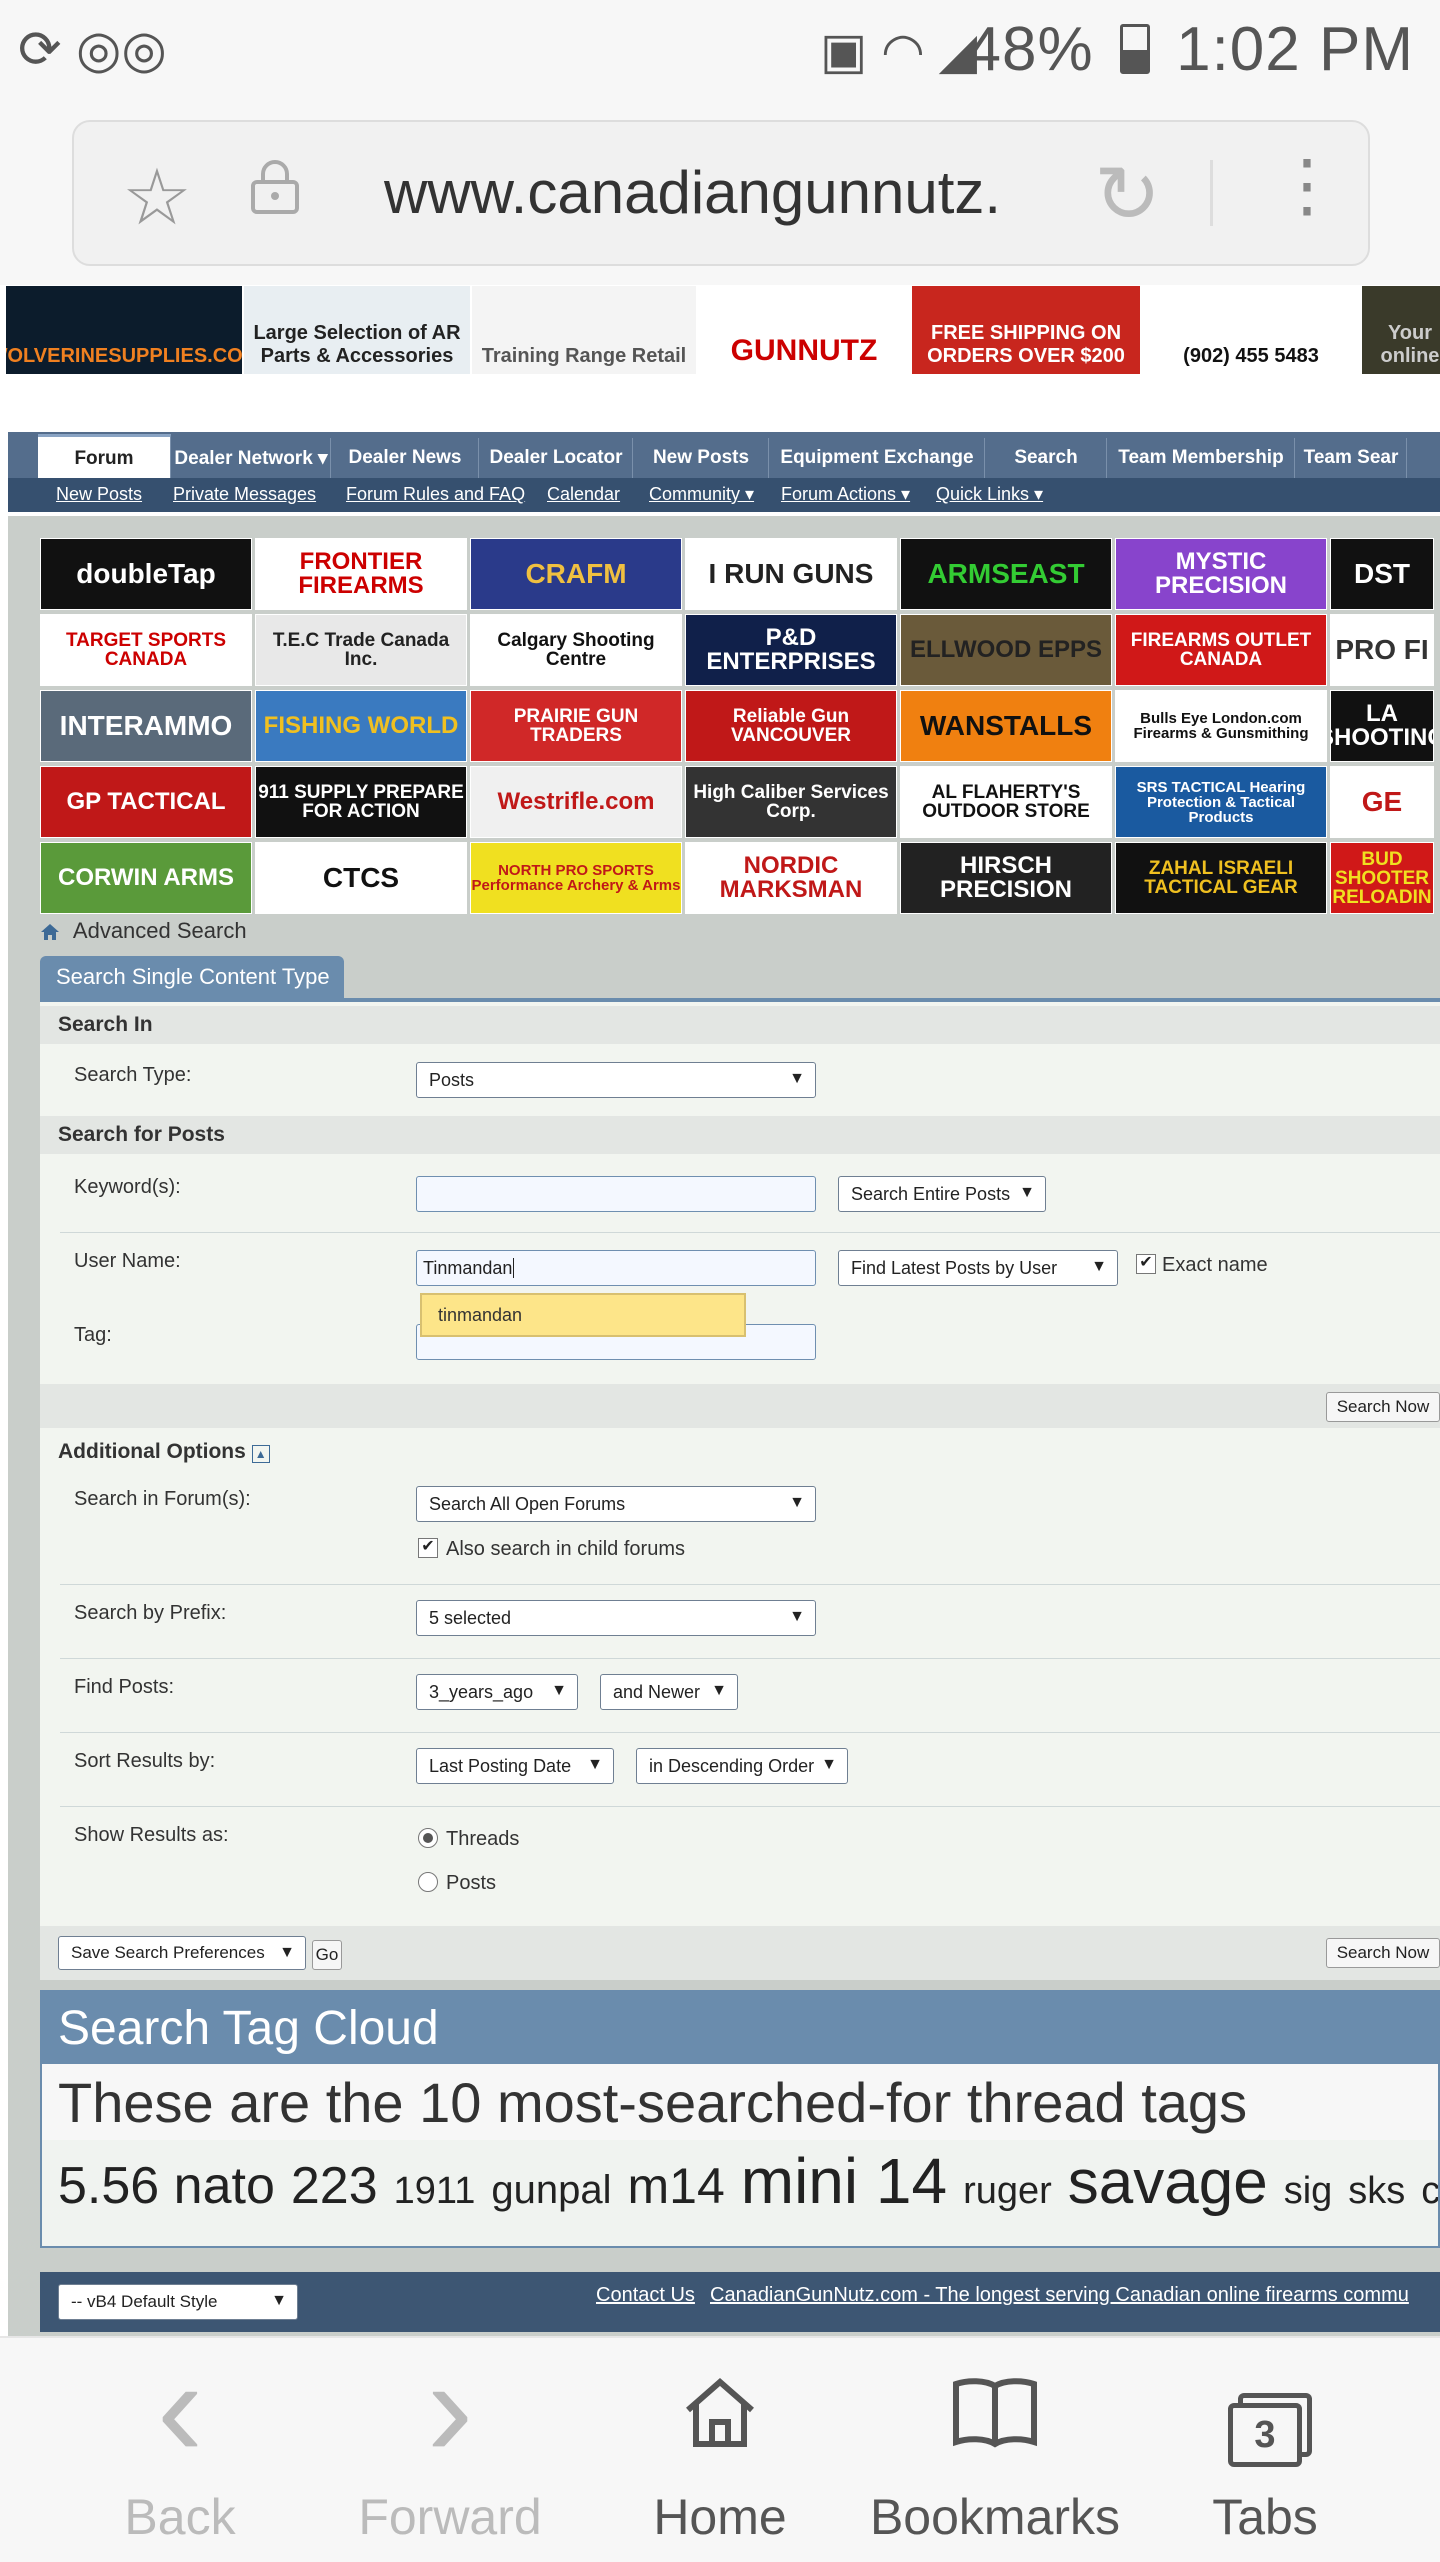  I want to click on sponsor-logo: T.E.C Trade Canada Inc., so click(361, 650).